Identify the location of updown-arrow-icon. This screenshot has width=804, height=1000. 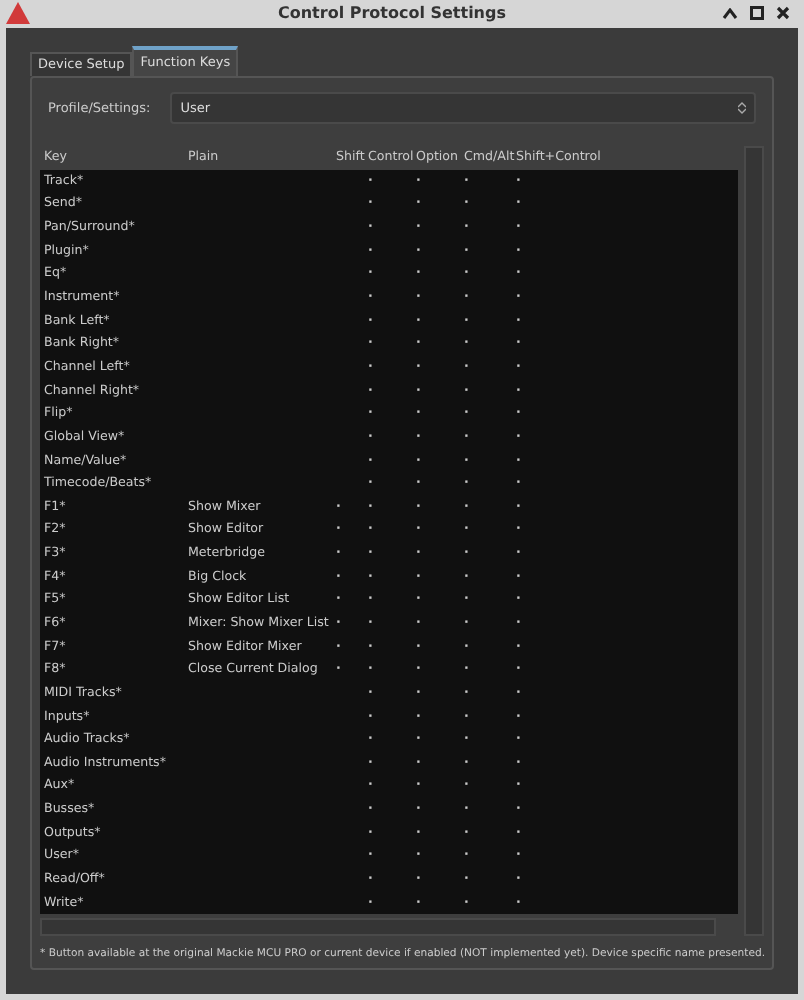
(742, 107).